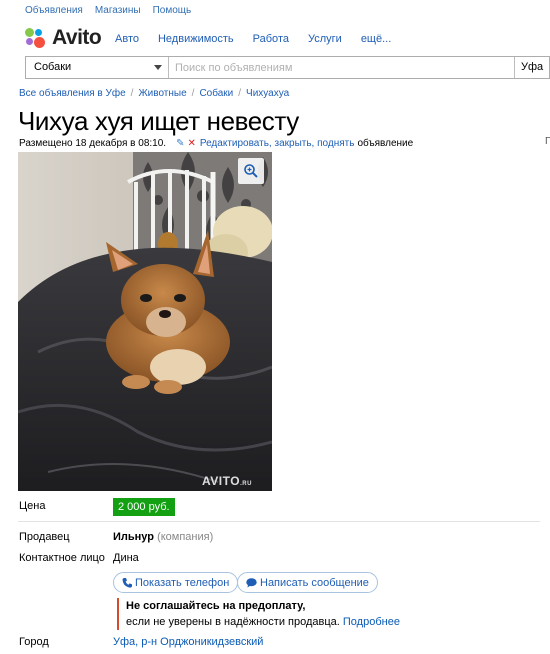  I want to click on breadcrumb-item-animals: Животные, so click(162, 93).